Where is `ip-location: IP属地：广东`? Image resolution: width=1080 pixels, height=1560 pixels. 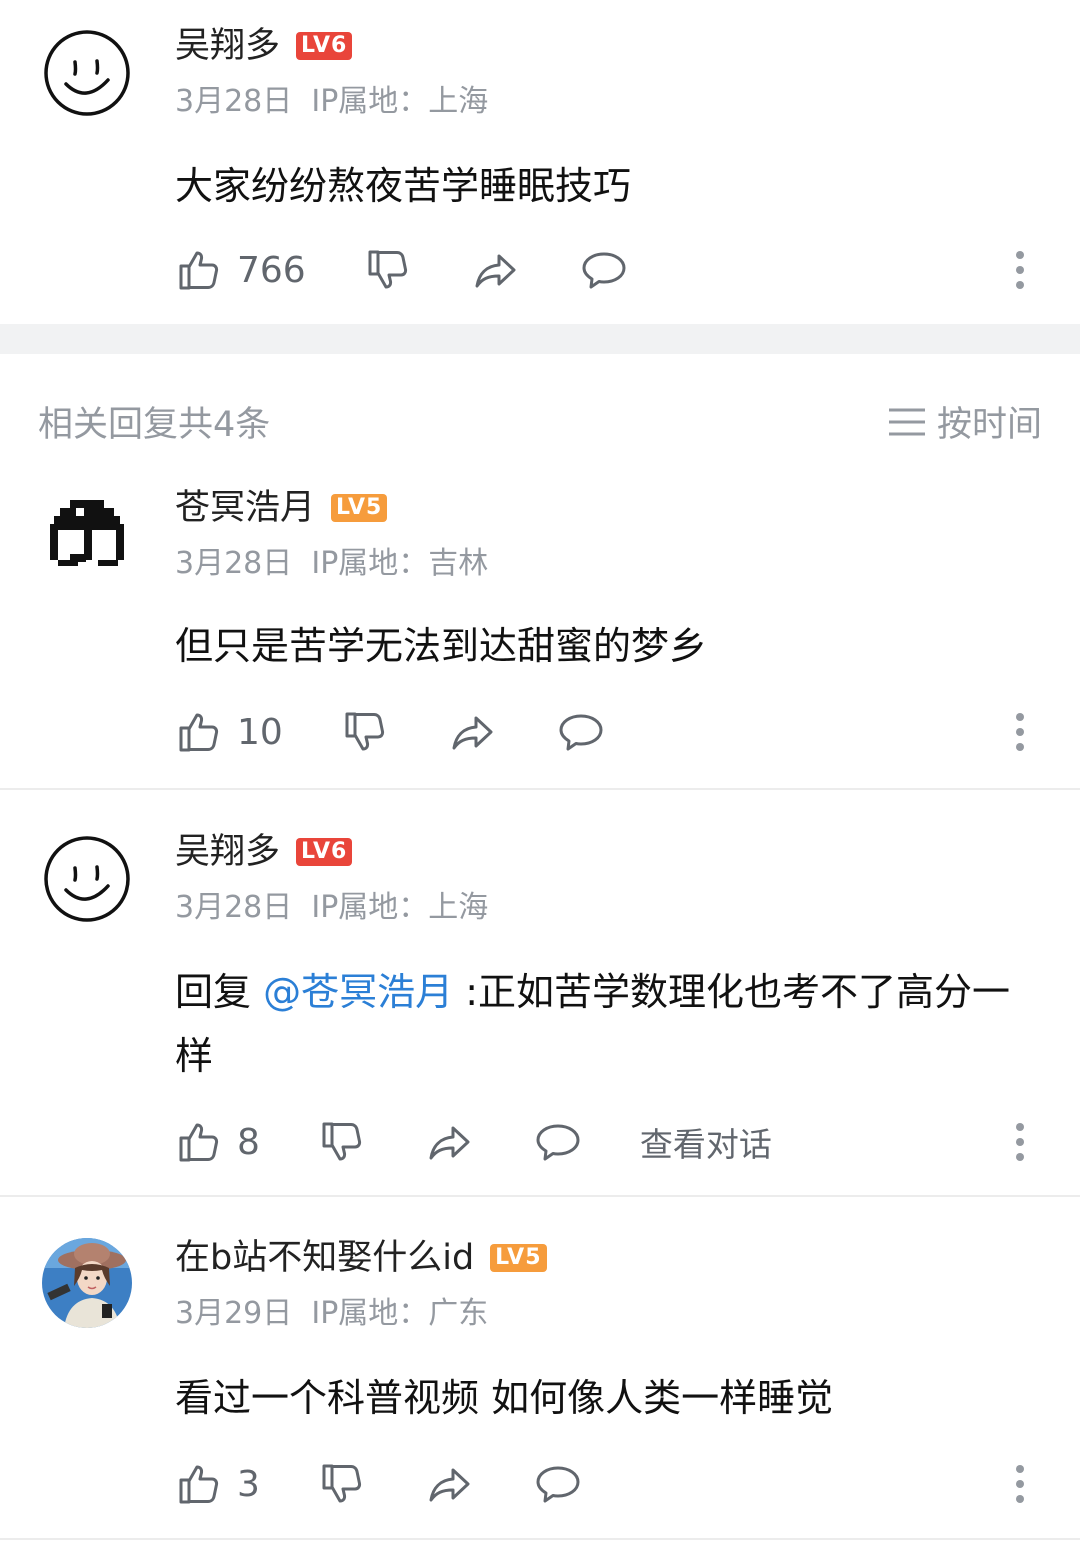 ip-location: IP属地：广东 is located at coordinates (400, 1313).